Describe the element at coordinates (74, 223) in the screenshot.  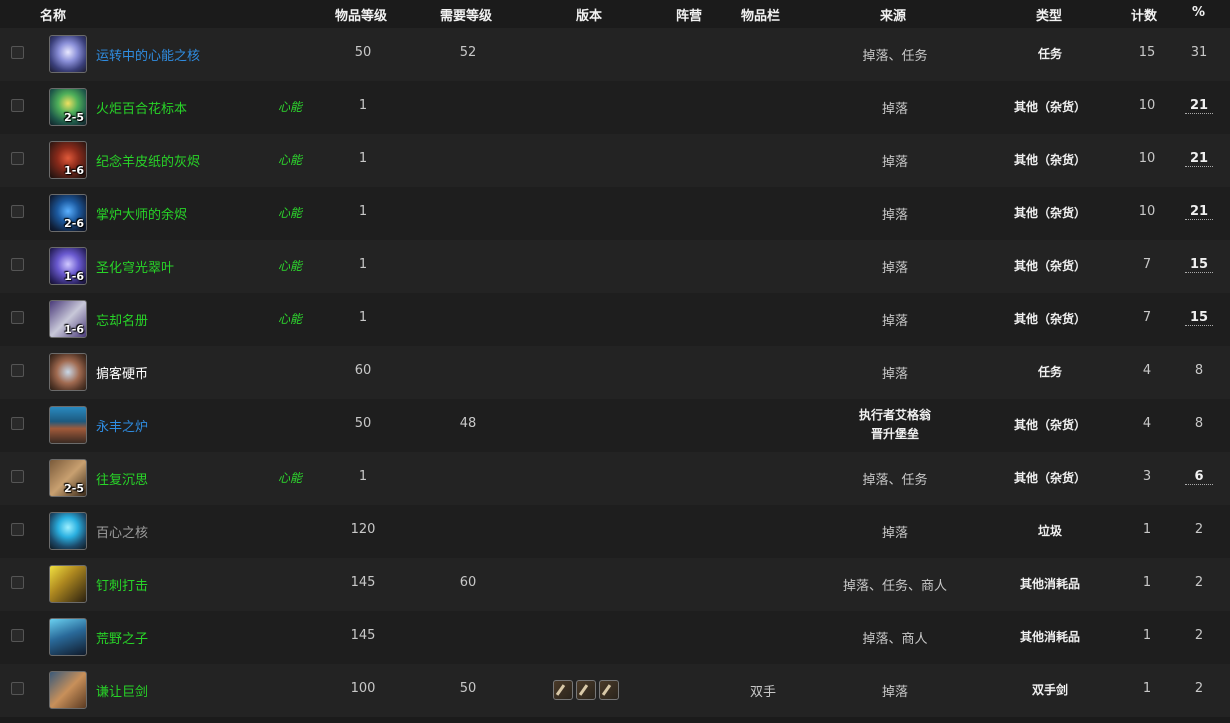
I see `stack-badge: 2-6` at that location.